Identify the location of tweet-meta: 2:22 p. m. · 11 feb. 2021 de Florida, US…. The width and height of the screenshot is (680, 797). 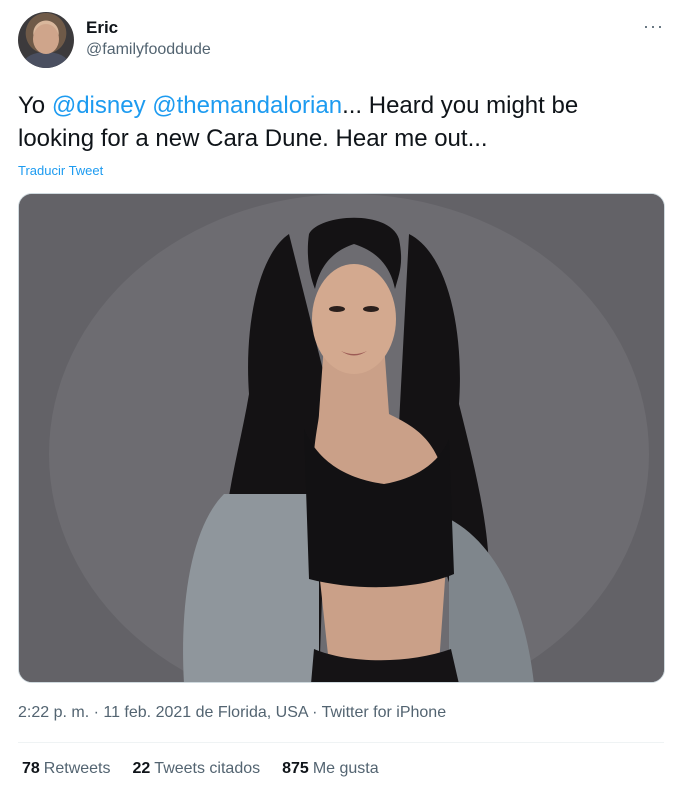
(232, 713).